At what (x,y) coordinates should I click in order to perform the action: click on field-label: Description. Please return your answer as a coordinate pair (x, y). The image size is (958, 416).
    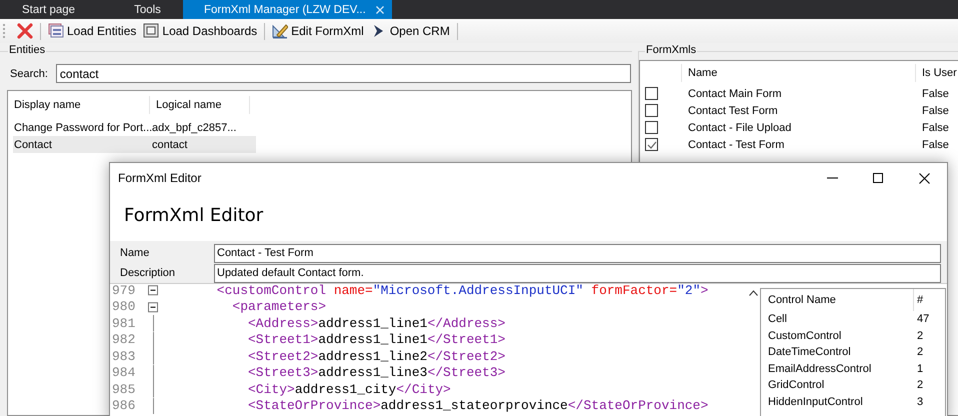
    Looking at the image, I should click on (147, 273).